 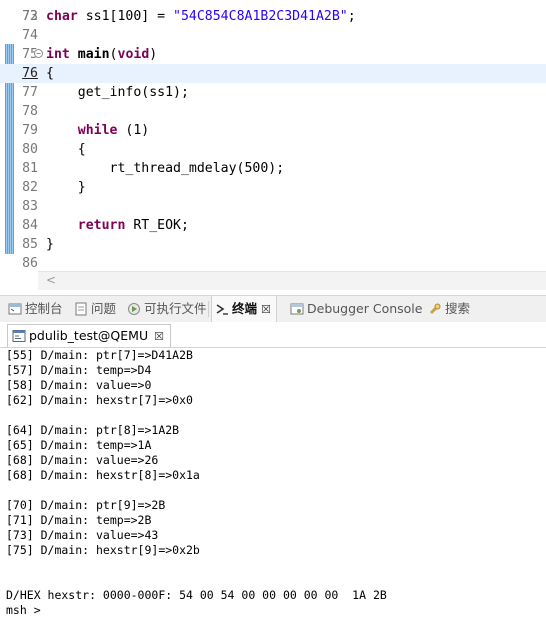 What do you see at coordinates (273, 225) in the screenshot?
I see `code-line: 84 return RT_EOK;` at bounding box center [273, 225].